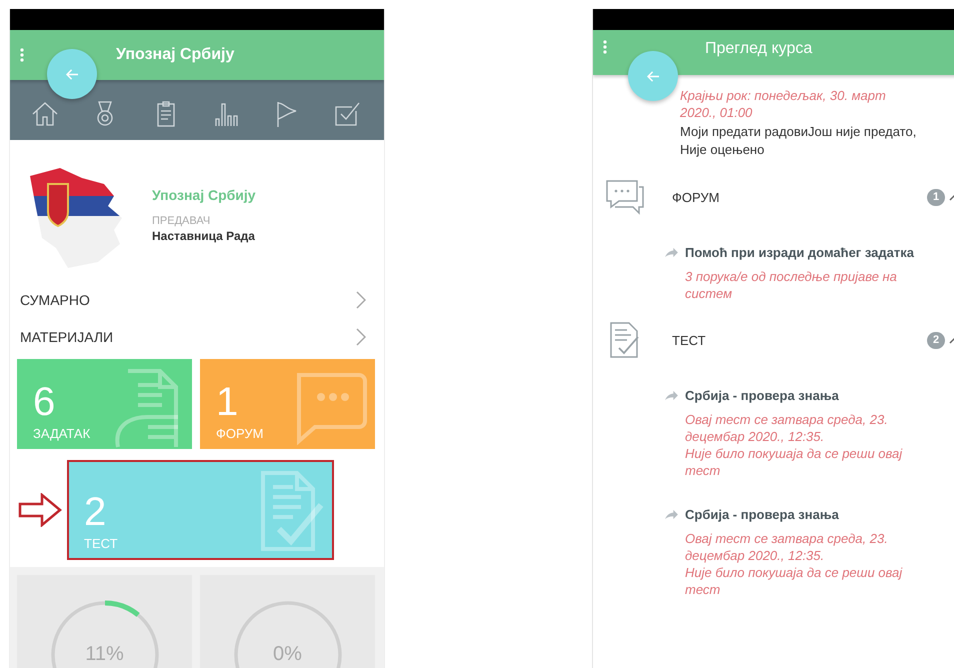 This screenshot has height=668, width=954. What do you see at coordinates (696, 197) in the screenshot?
I see `section-title: ФОРУМ` at bounding box center [696, 197].